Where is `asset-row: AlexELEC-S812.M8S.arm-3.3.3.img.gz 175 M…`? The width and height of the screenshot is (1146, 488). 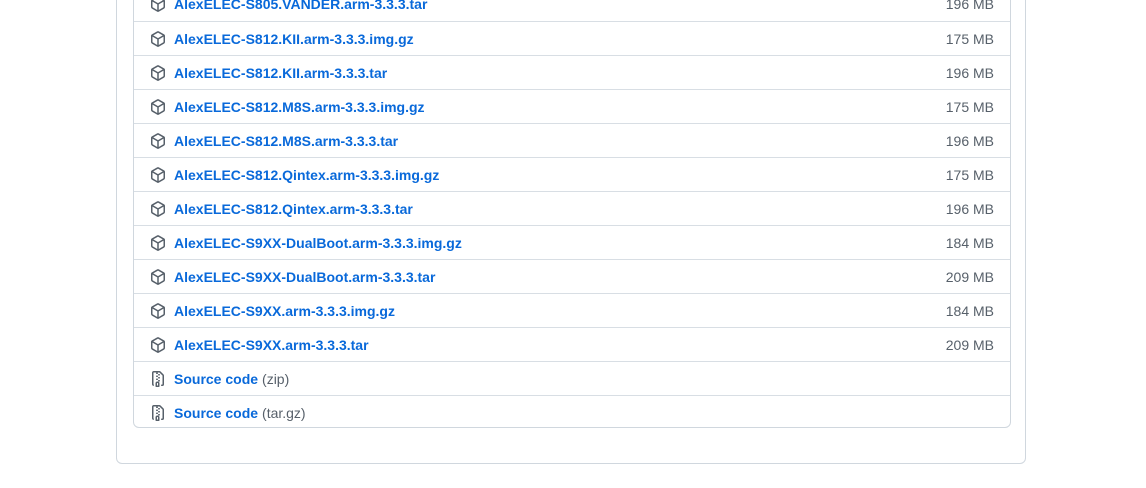 asset-row: AlexELEC-S812.M8S.arm-3.3.3.img.gz 175 M… is located at coordinates (572, 106).